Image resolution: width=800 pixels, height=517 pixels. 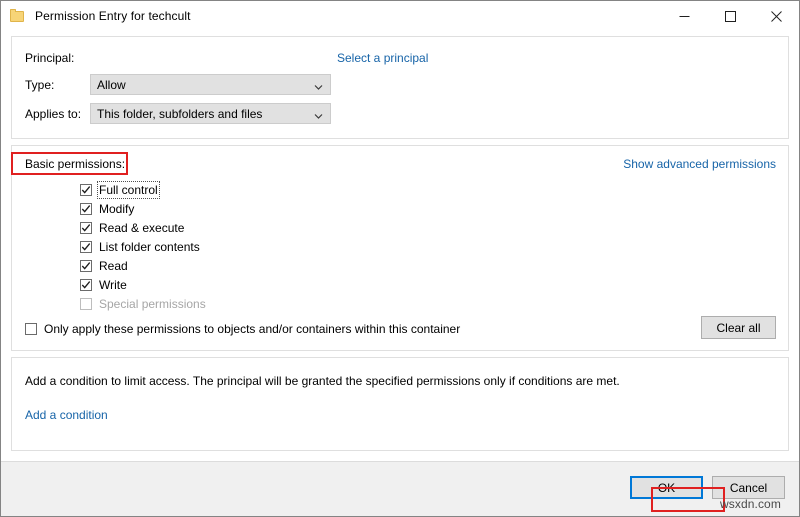 What do you see at coordinates (748, 487) in the screenshot?
I see `cancel-button: Cancel` at bounding box center [748, 487].